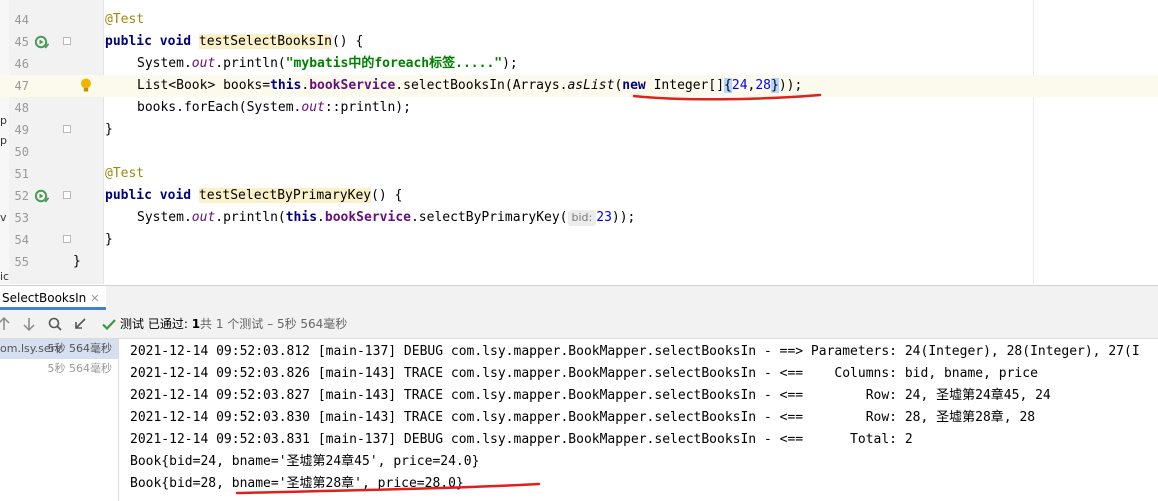  What do you see at coordinates (274, 324) in the screenshot?
I see `status-detail: 共 1 个测试 – 5秒 564毫秒` at bounding box center [274, 324].